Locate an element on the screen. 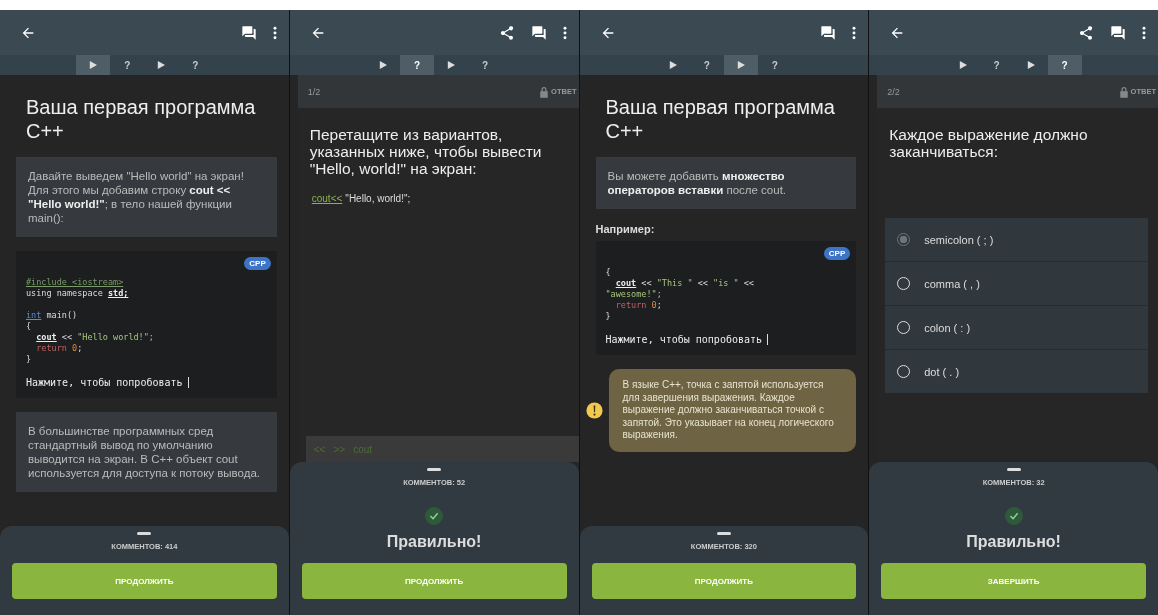 The image size is (1158, 615). option-item: colon ( : ) is located at coordinates (1016, 328).